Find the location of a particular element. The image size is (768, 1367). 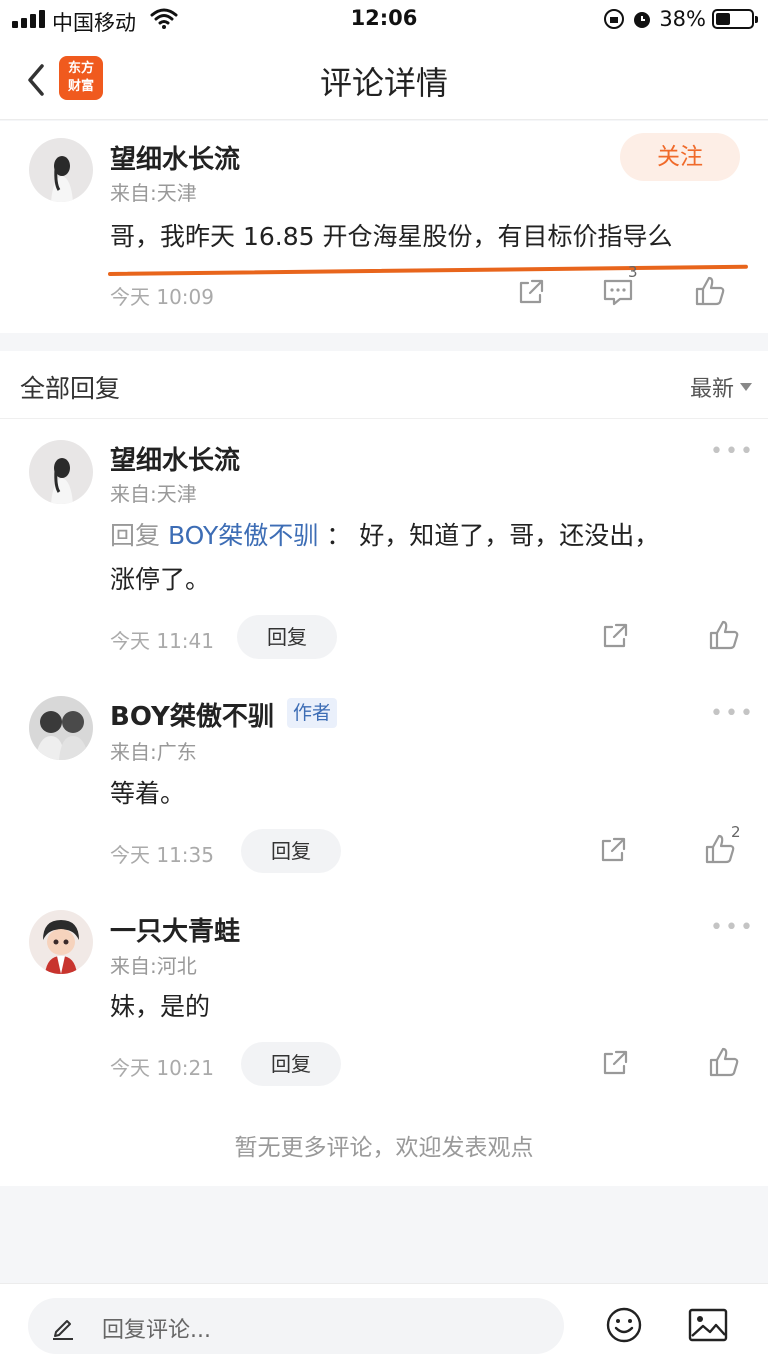

lock-rotation-icon is located at coordinates (614, 19).